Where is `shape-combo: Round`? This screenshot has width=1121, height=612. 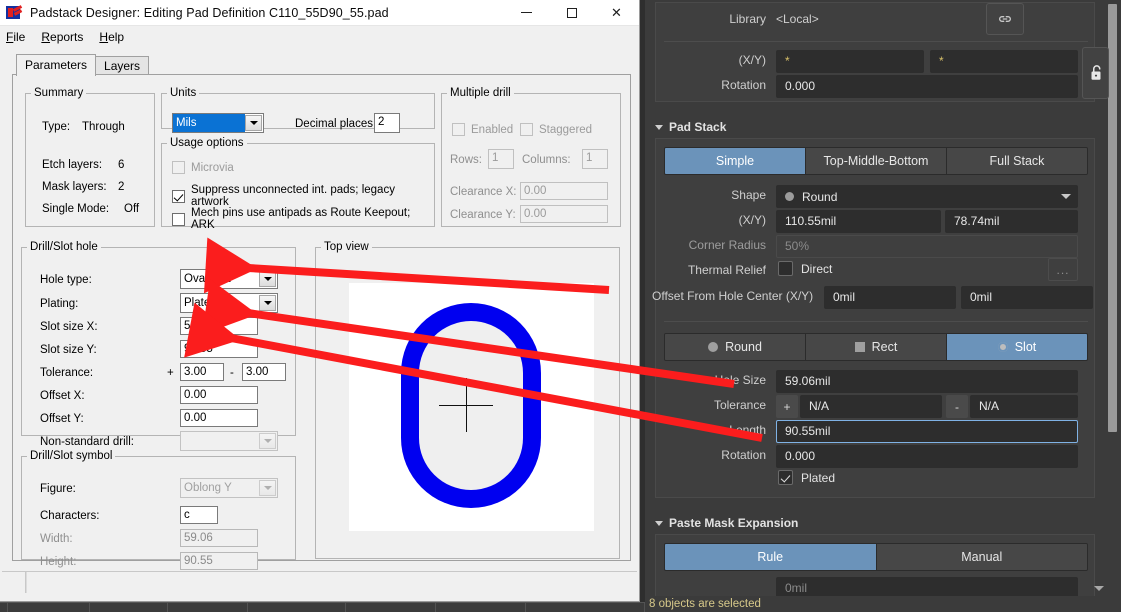
shape-combo: Round is located at coordinates (927, 196).